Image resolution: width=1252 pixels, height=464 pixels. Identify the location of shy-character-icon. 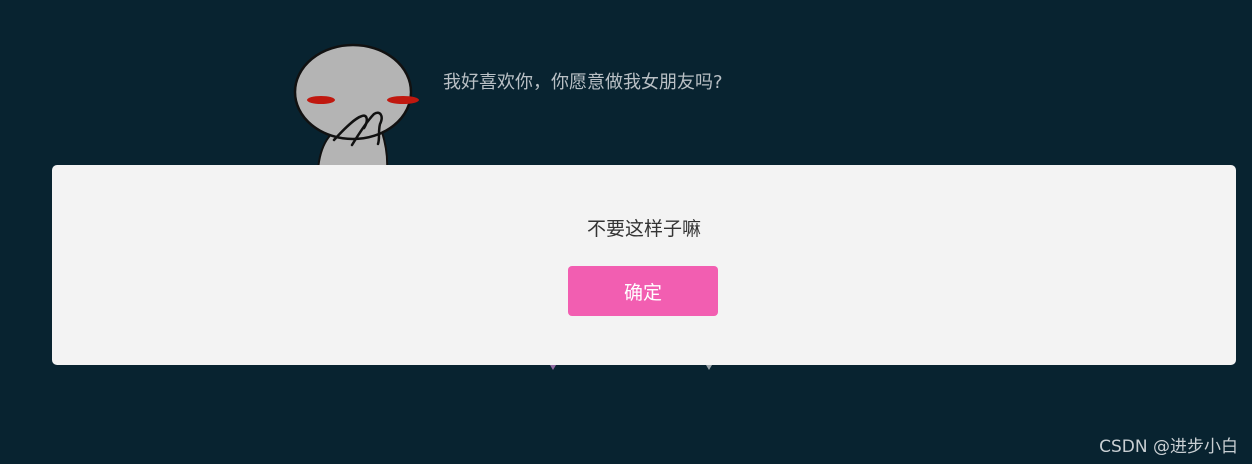
(356, 106).